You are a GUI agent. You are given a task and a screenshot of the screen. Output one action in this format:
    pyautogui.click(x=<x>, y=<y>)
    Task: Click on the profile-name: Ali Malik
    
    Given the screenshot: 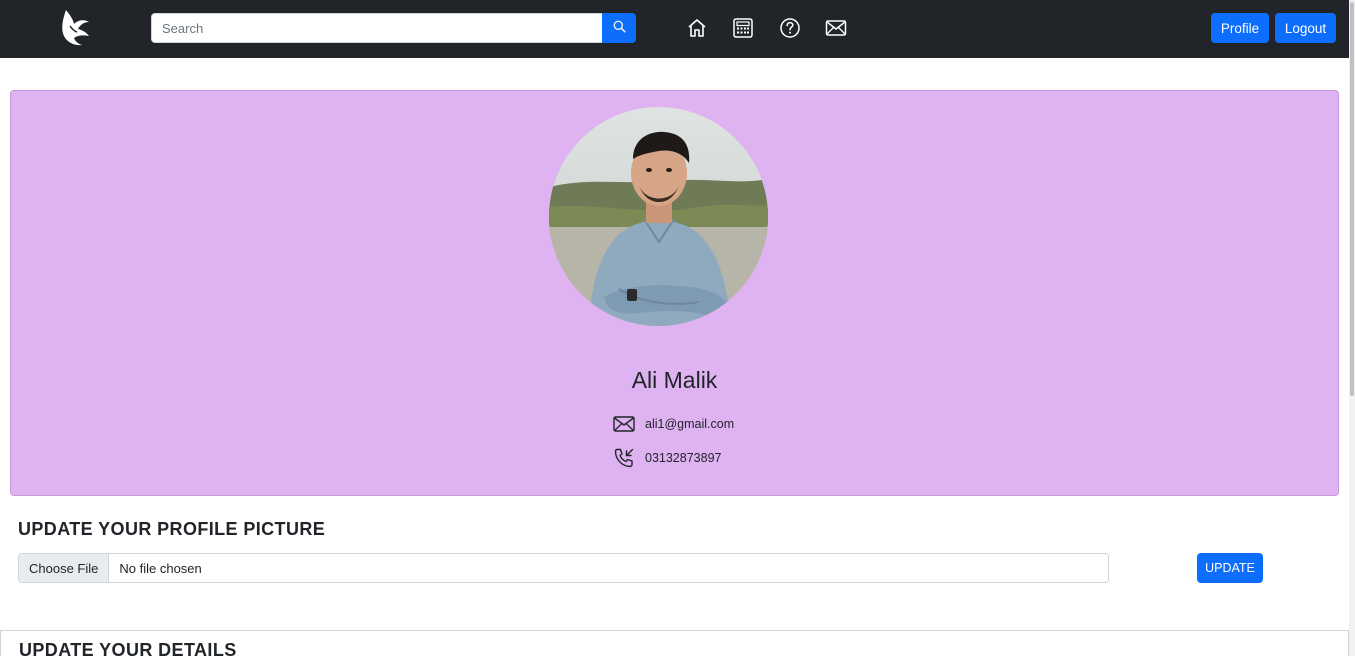 What is the action you would take?
    pyautogui.click(x=674, y=380)
    